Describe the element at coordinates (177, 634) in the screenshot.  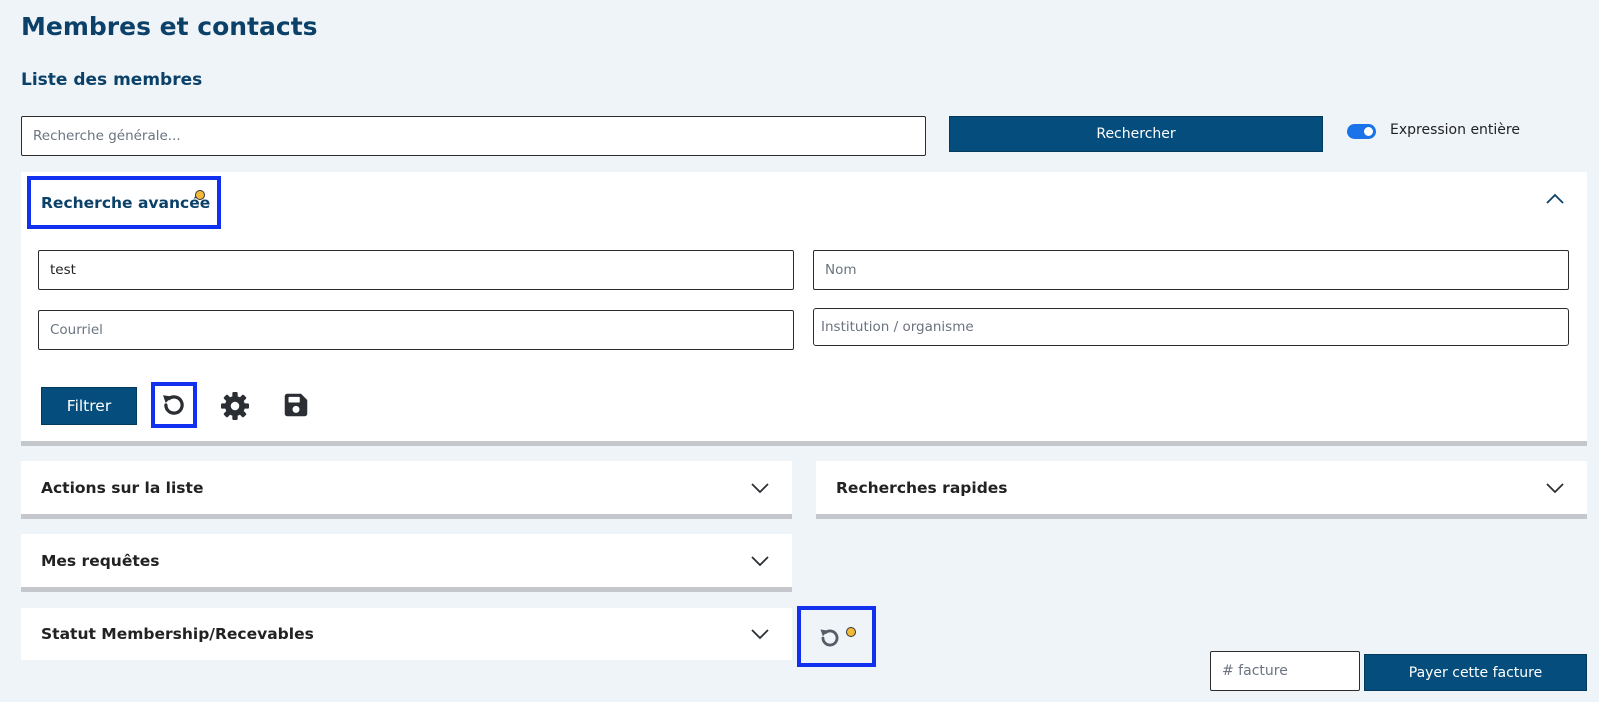
I see `membership-status-title: Statut Membership/Recevables` at that location.